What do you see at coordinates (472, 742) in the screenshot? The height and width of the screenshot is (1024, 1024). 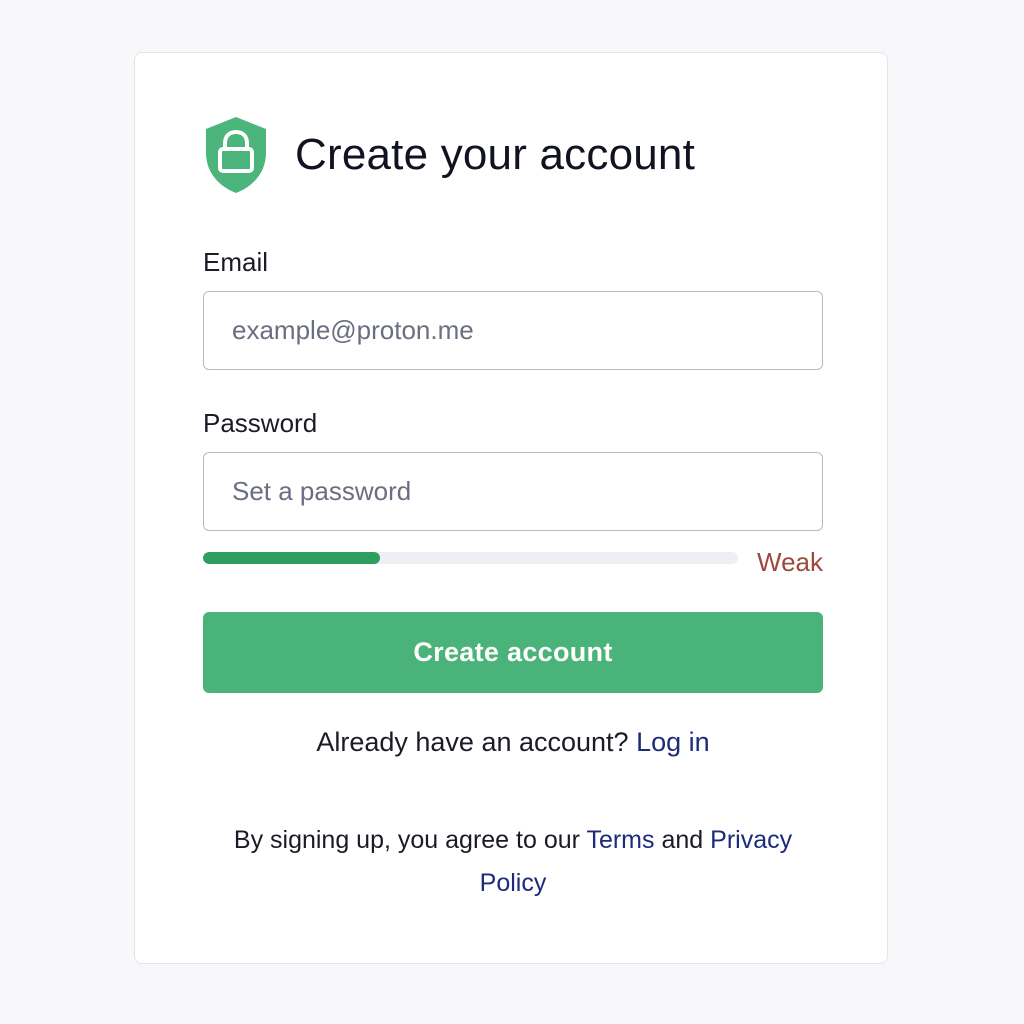 I see `login-prompt-text: Already have an account?` at bounding box center [472, 742].